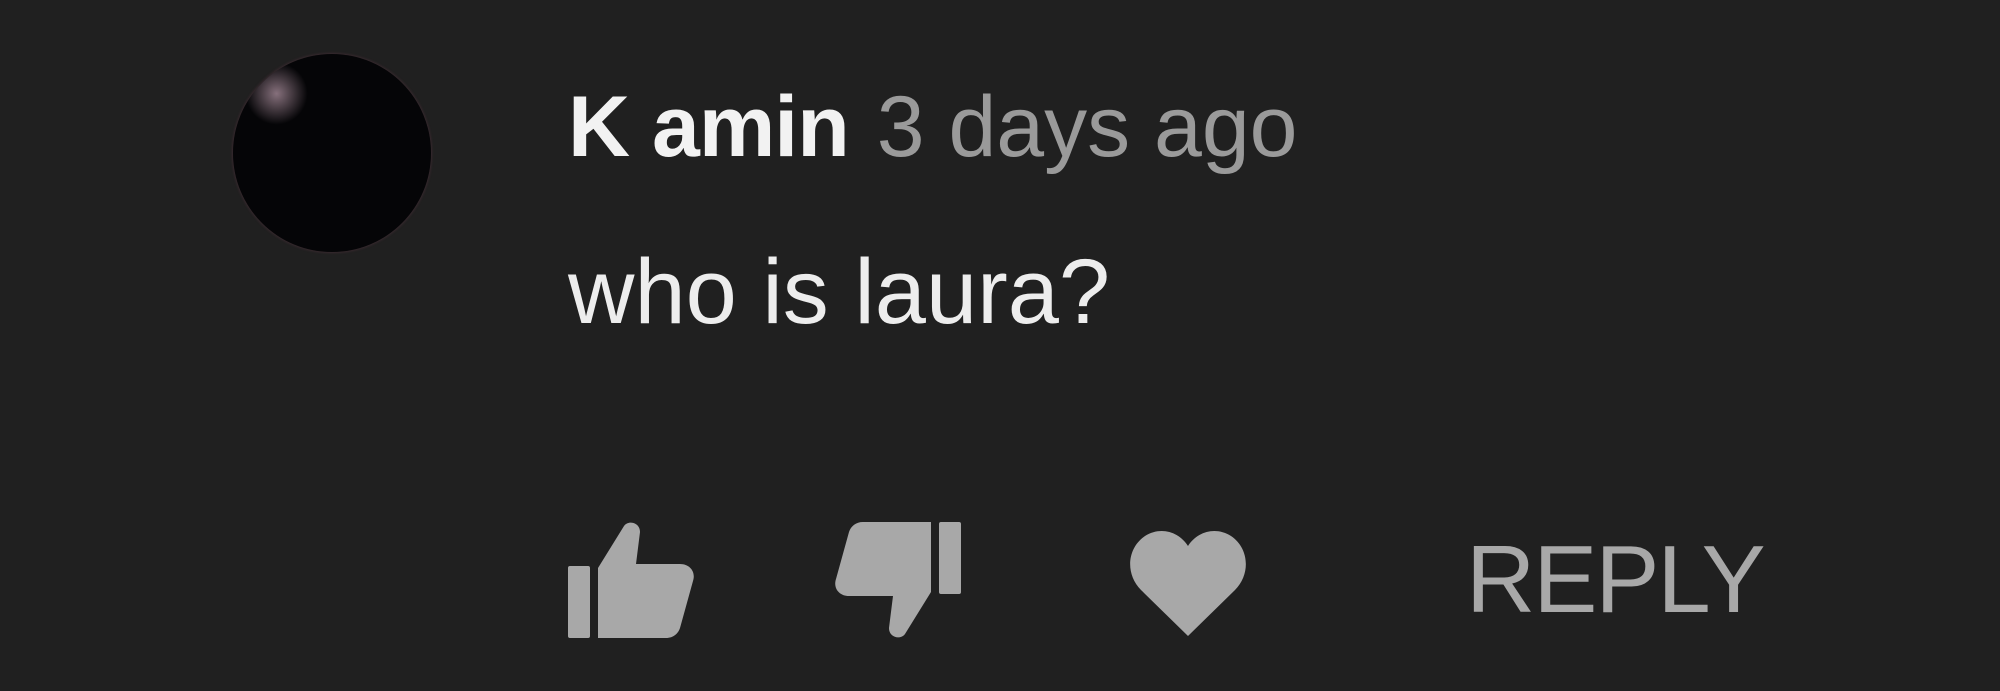 This screenshot has width=2000, height=691. Describe the element at coordinates (631, 580) in the screenshot. I see `thumbs-up-icon` at that location.